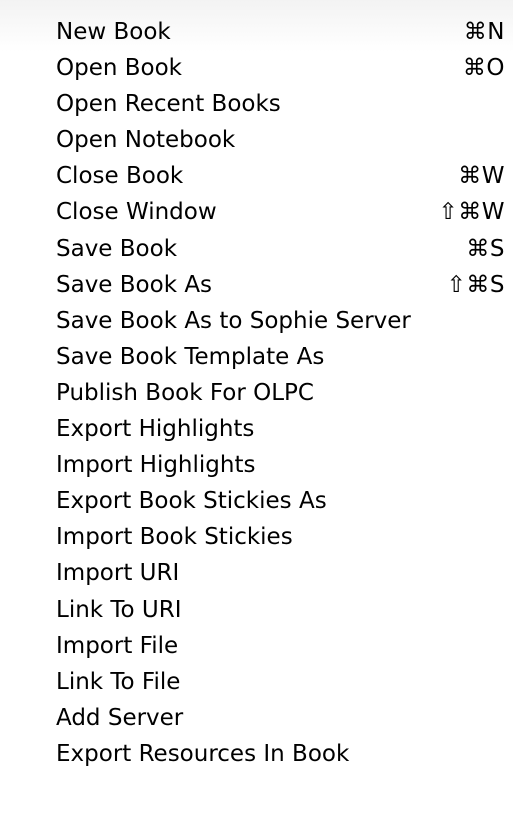 The image size is (513, 817). Describe the element at coordinates (120, 176) in the screenshot. I see `menu-item-label: Close Book` at that location.